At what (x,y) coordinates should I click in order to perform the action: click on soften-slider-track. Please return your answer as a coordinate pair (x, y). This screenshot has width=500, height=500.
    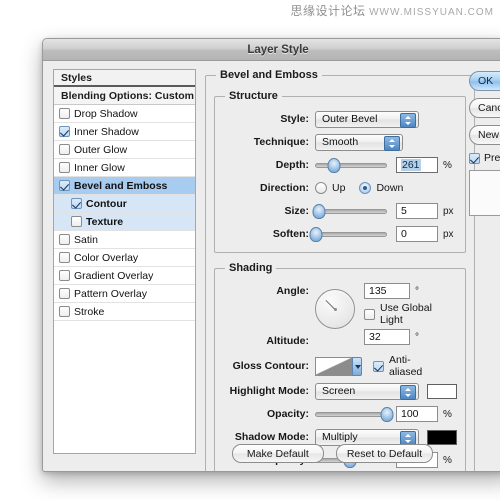
    Looking at the image, I should click on (351, 234).